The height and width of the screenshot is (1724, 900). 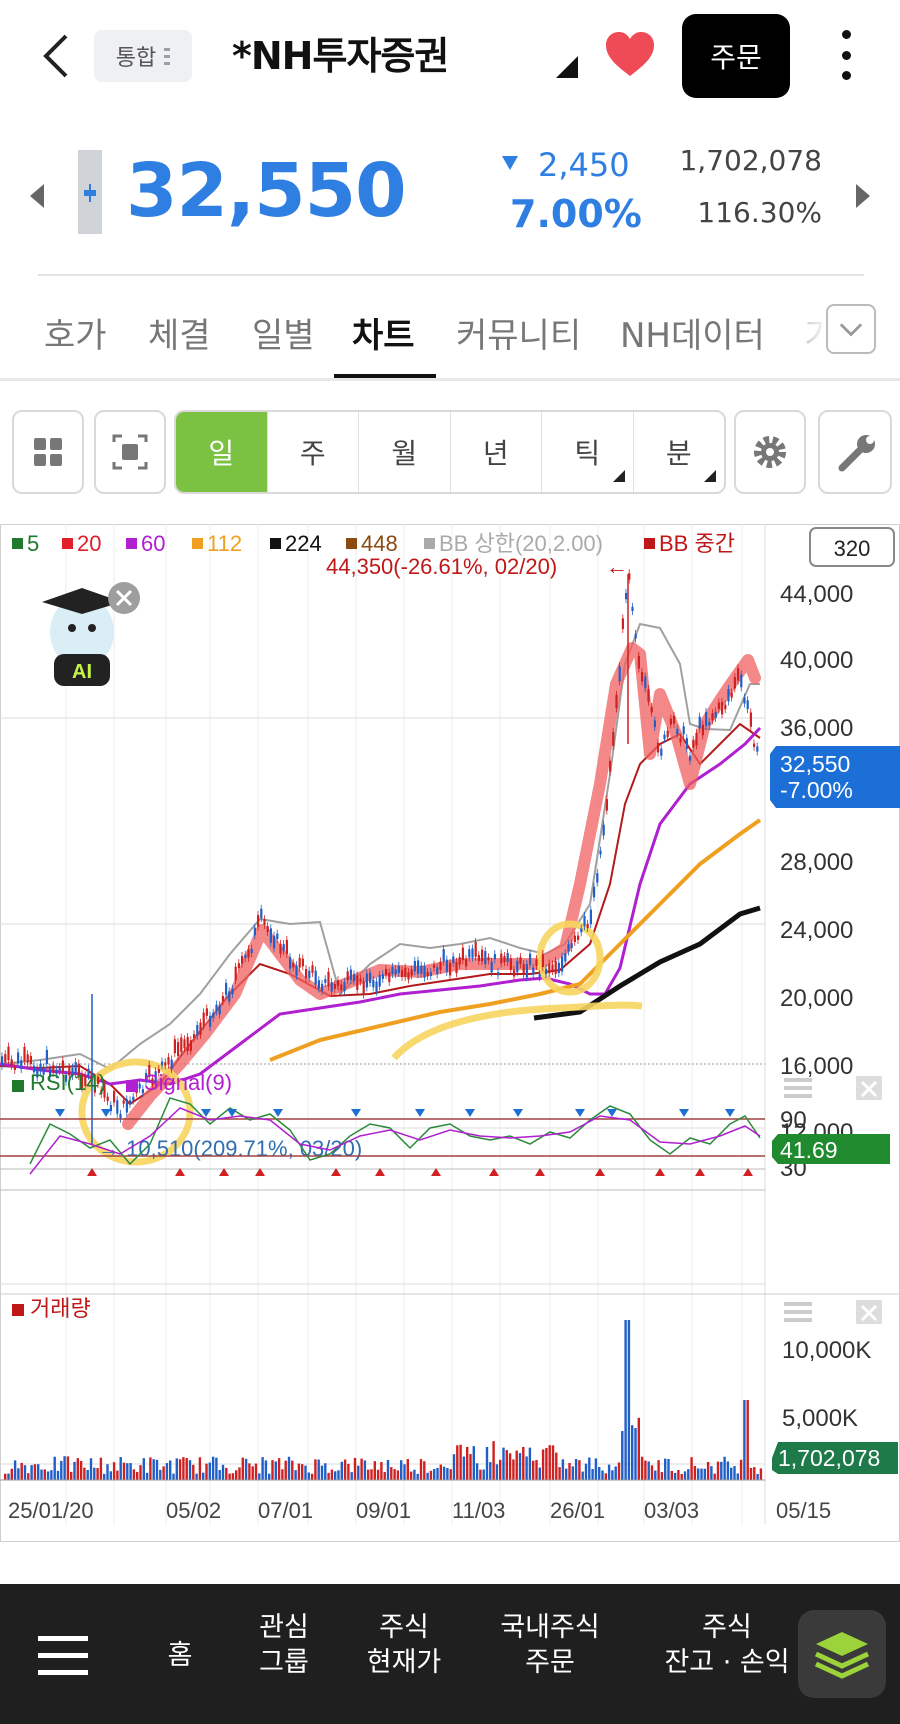 I want to click on price-axis-label: 40,000, so click(x=816, y=660).